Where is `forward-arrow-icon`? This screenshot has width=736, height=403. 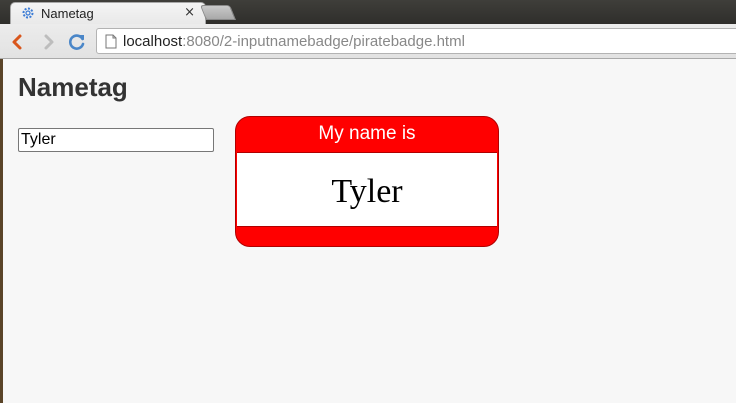 forward-arrow-icon is located at coordinates (49, 42).